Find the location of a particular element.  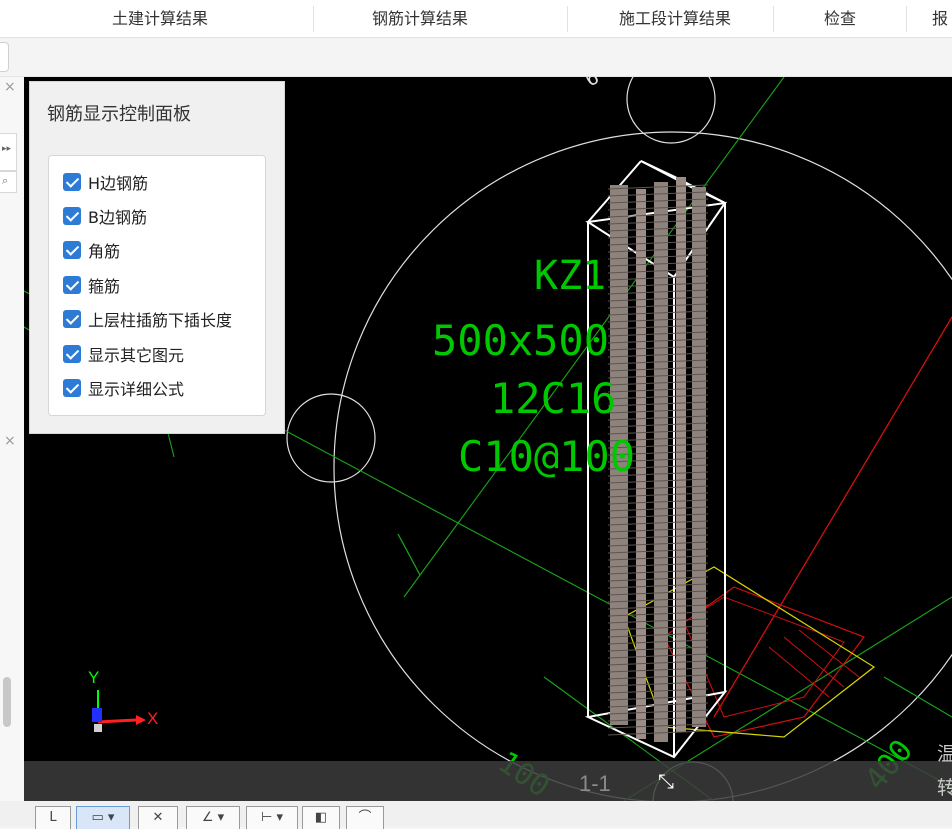

offset-icon: ⊢ ▾ is located at coordinates (272, 817).